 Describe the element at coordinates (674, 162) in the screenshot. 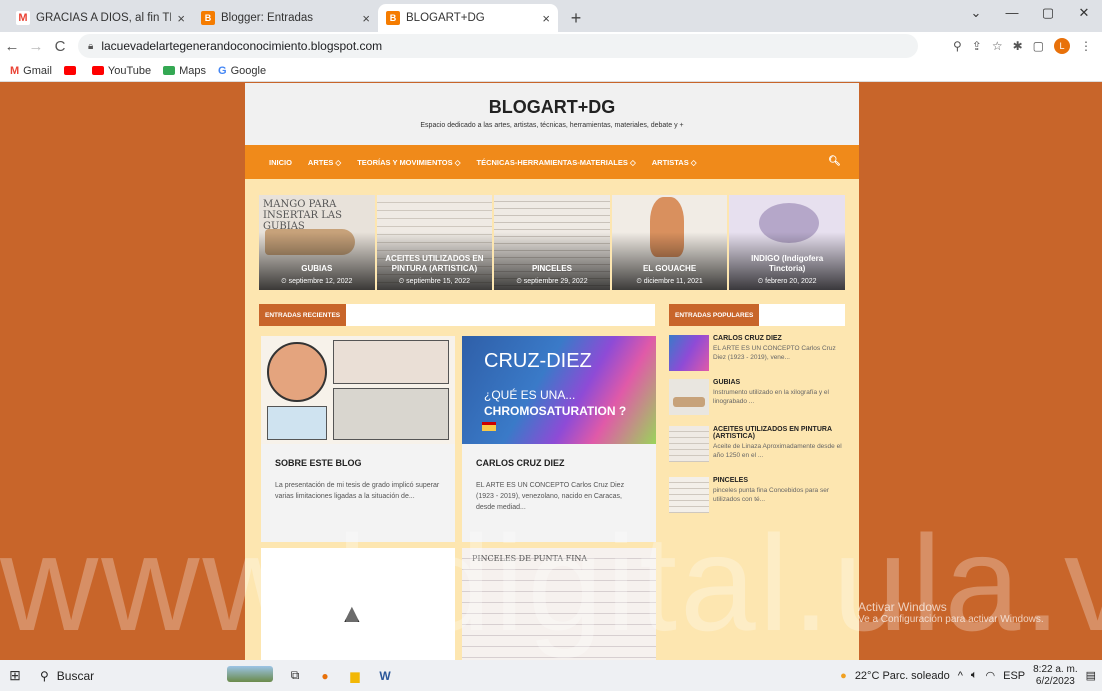

I see `nav-item-artistas: ARTISTAS ◇` at that location.